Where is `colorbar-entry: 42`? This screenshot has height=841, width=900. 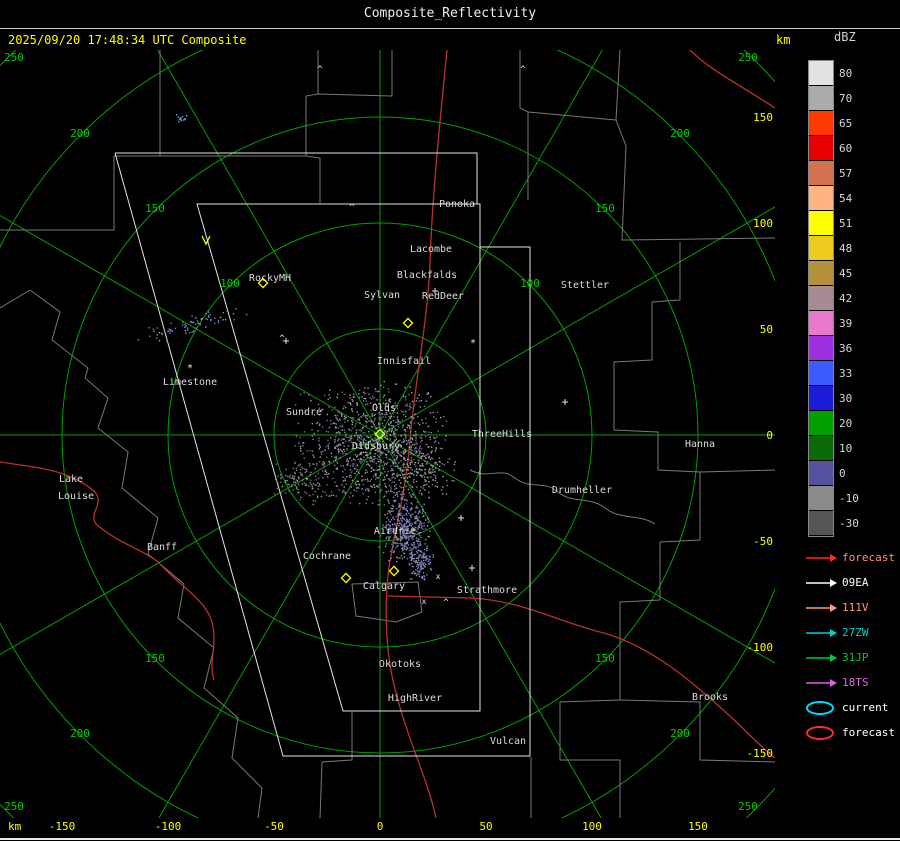 colorbar-entry: 42 is located at coordinates (830, 298).